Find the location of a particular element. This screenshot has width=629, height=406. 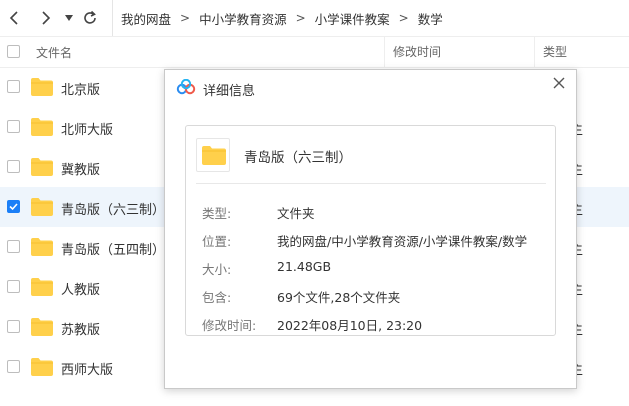

file-name: 西师大版 is located at coordinates (87, 368).